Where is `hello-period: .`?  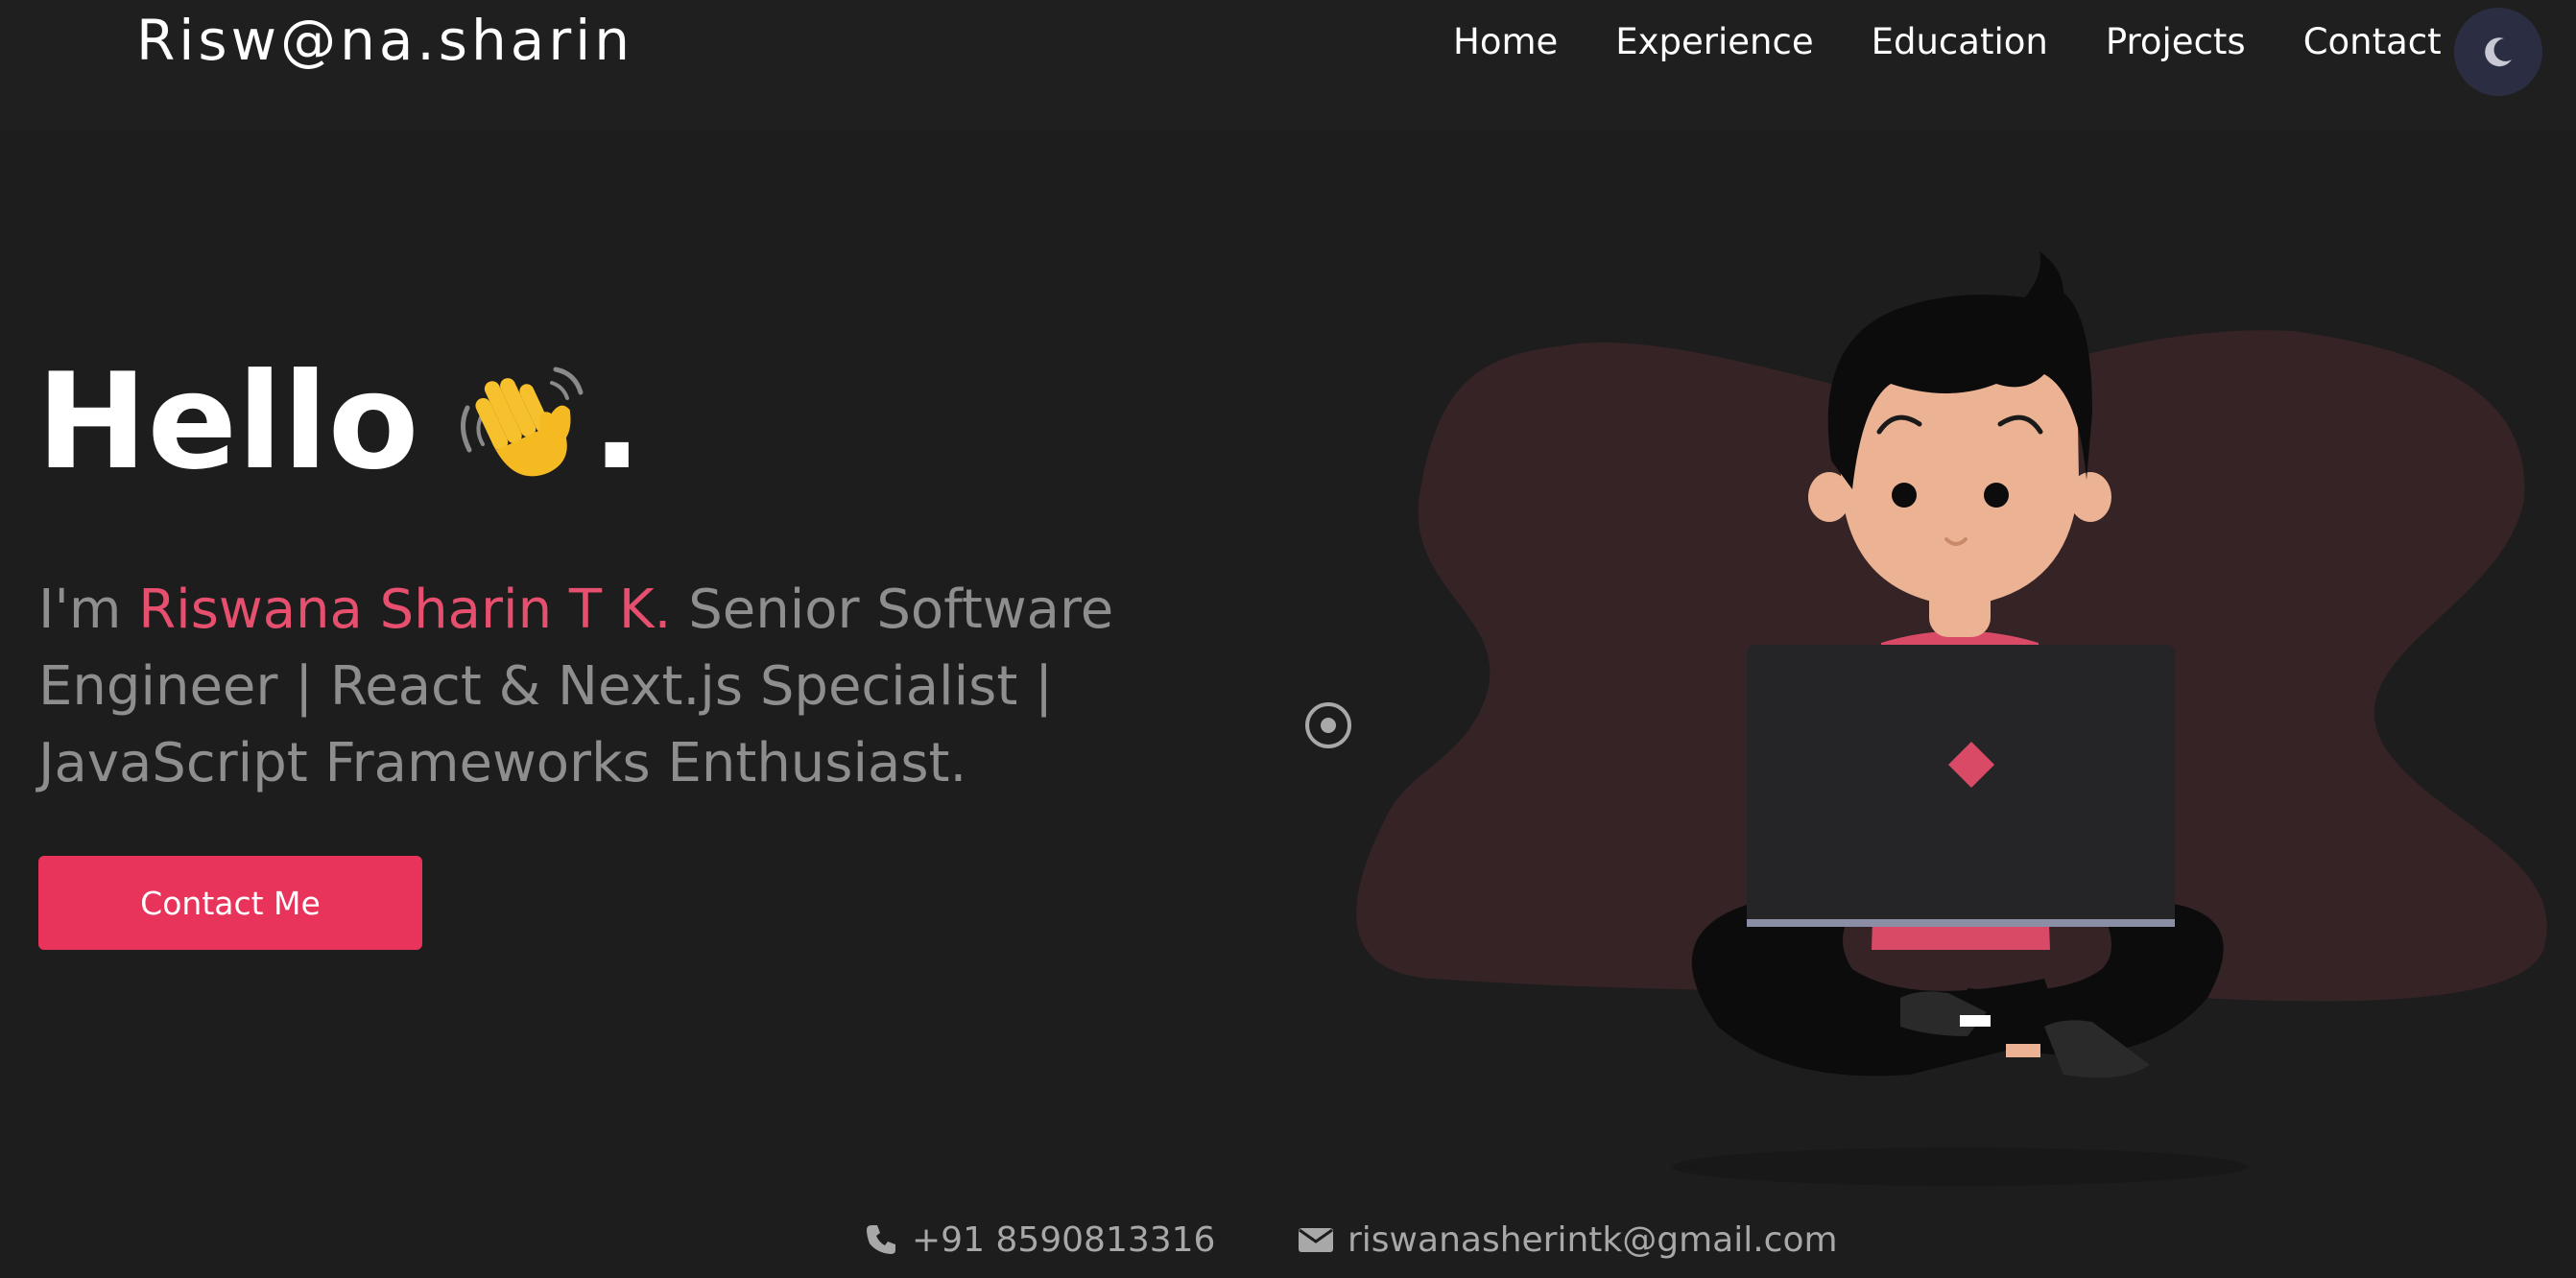 hello-period: . is located at coordinates (616, 421).